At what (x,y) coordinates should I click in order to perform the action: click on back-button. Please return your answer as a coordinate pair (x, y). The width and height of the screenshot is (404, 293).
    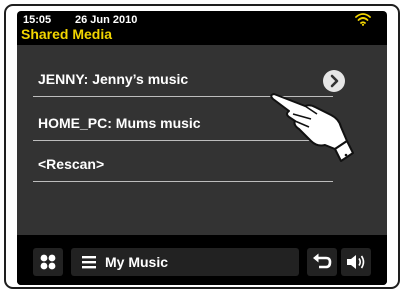
    Looking at the image, I should click on (322, 262).